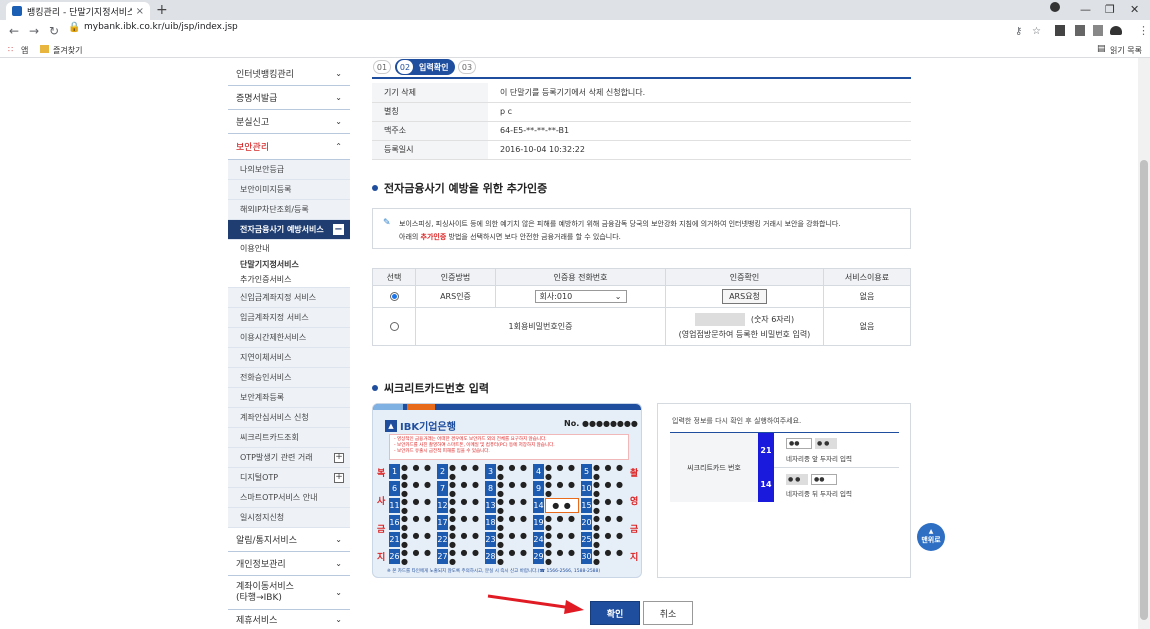 The width and height of the screenshot is (1150, 629). Describe the element at coordinates (1018, 31) in the screenshot. I see `key-icon: ⚷` at that location.